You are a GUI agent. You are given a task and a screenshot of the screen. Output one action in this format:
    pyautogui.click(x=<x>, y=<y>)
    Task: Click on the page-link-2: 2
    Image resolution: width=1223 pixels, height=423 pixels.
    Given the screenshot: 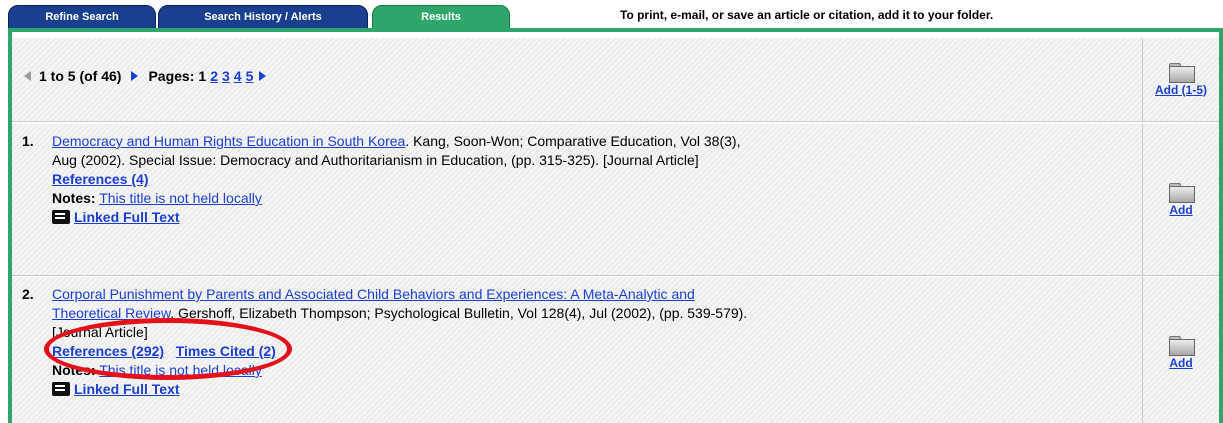 What is the action you would take?
    pyautogui.click(x=214, y=76)
    